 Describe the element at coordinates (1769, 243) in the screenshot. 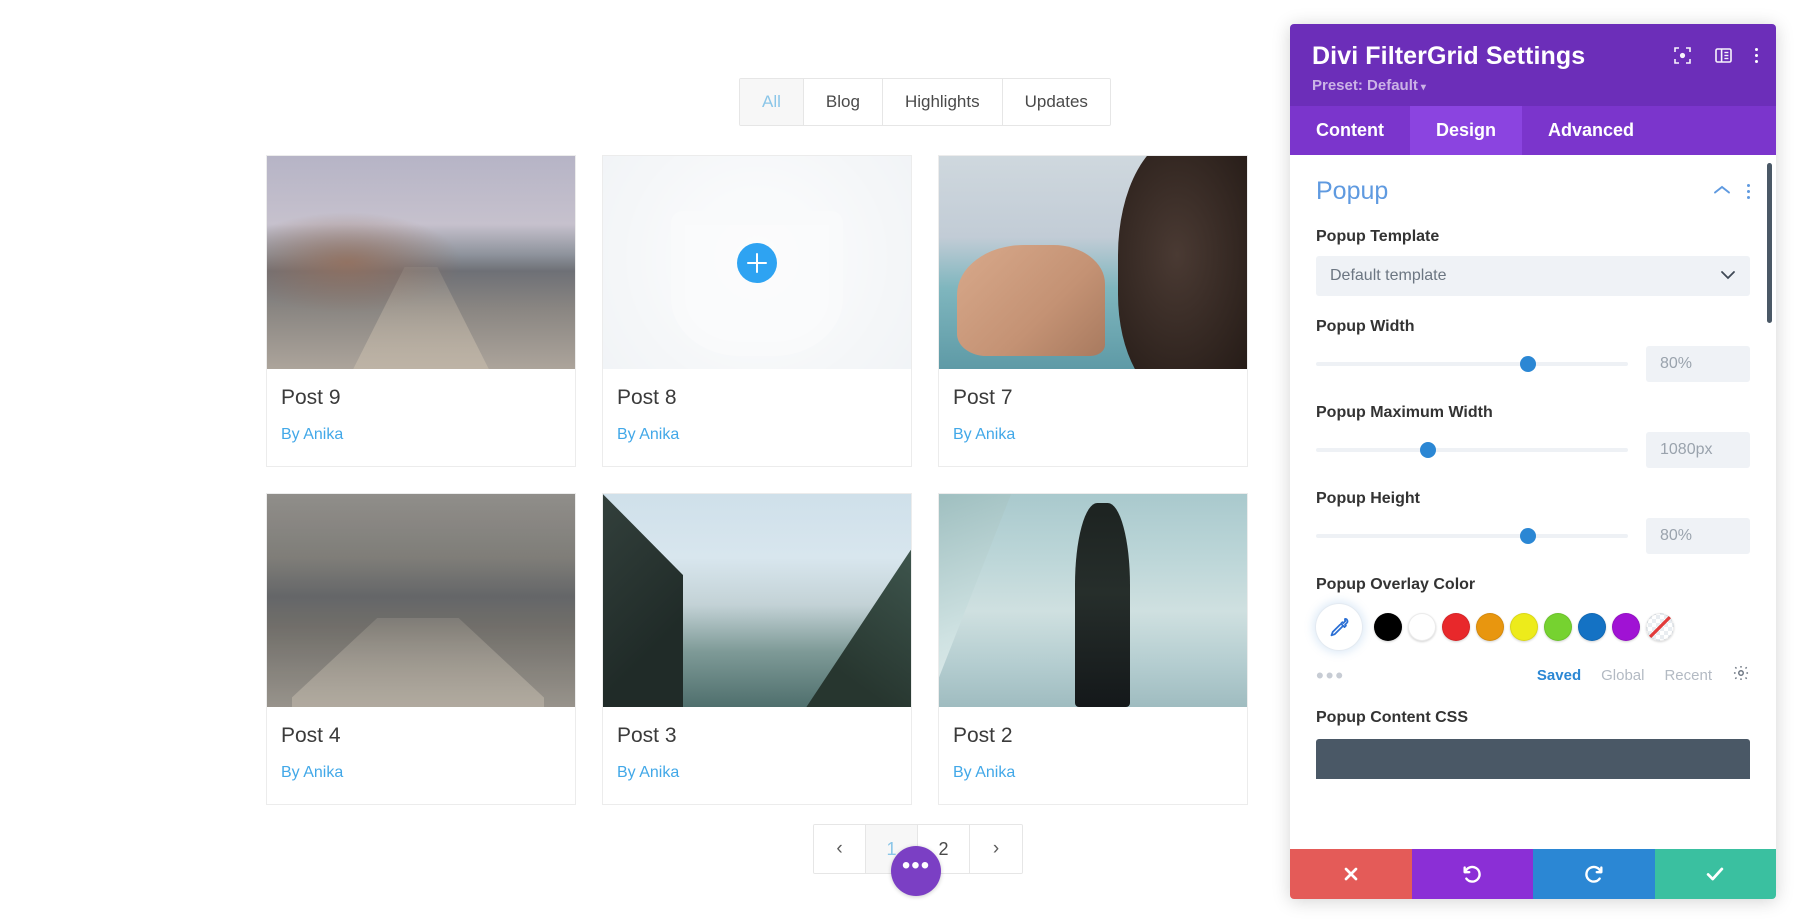

I see `panel-scrollbar` at that location.